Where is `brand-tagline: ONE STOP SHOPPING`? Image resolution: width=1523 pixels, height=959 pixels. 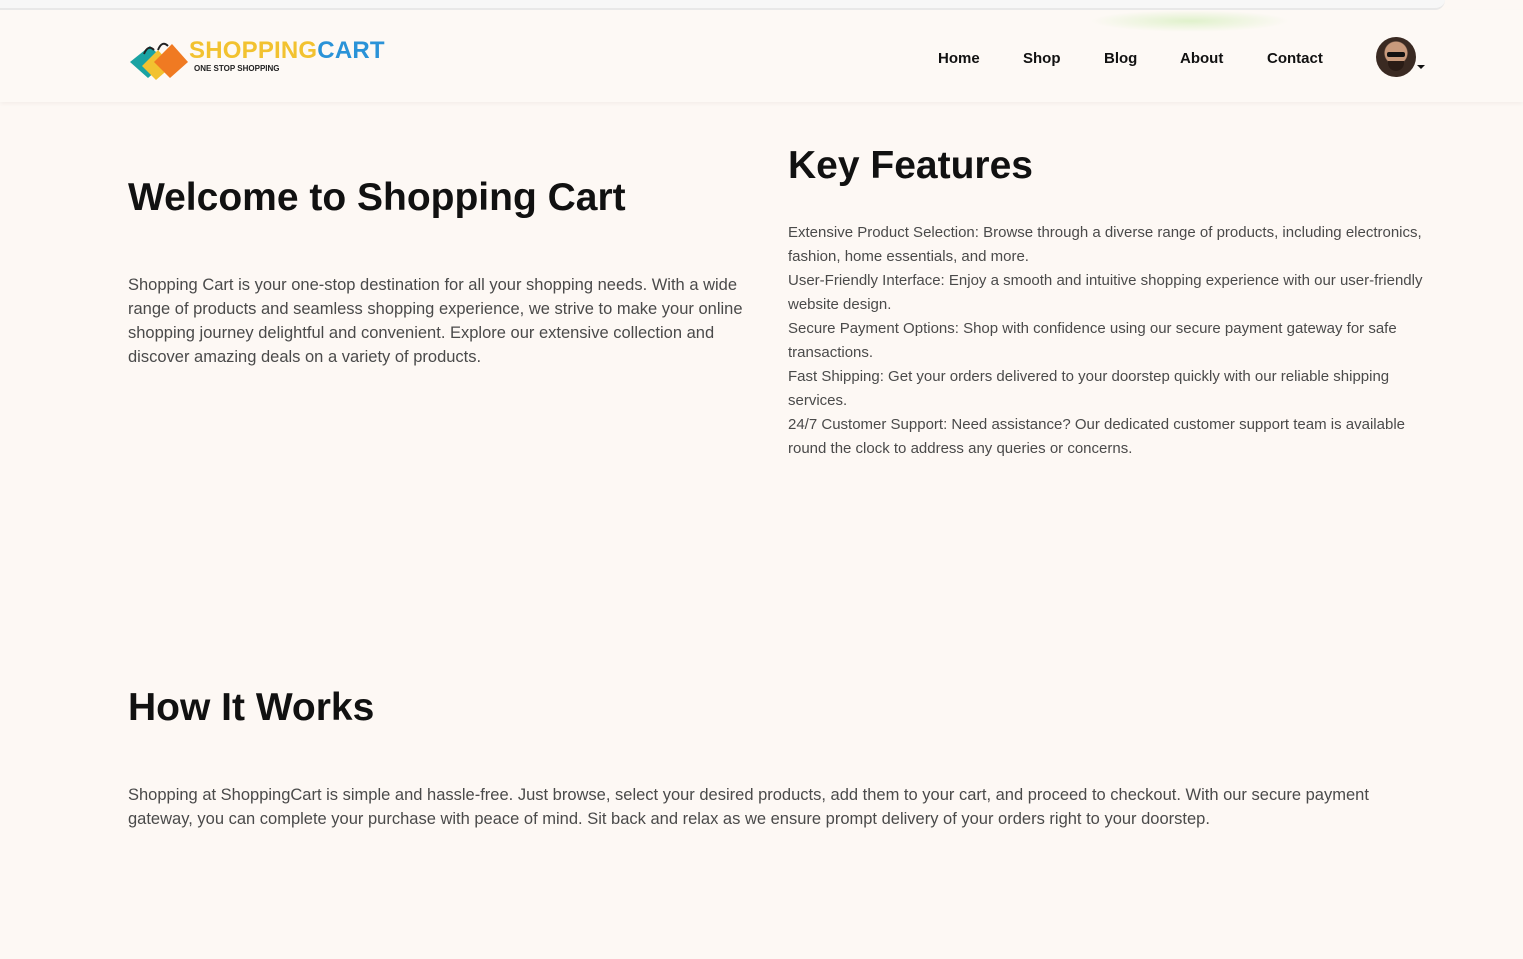
brand-tagline: ONE STOP SHOPPING is located at coordinates (237, 68).